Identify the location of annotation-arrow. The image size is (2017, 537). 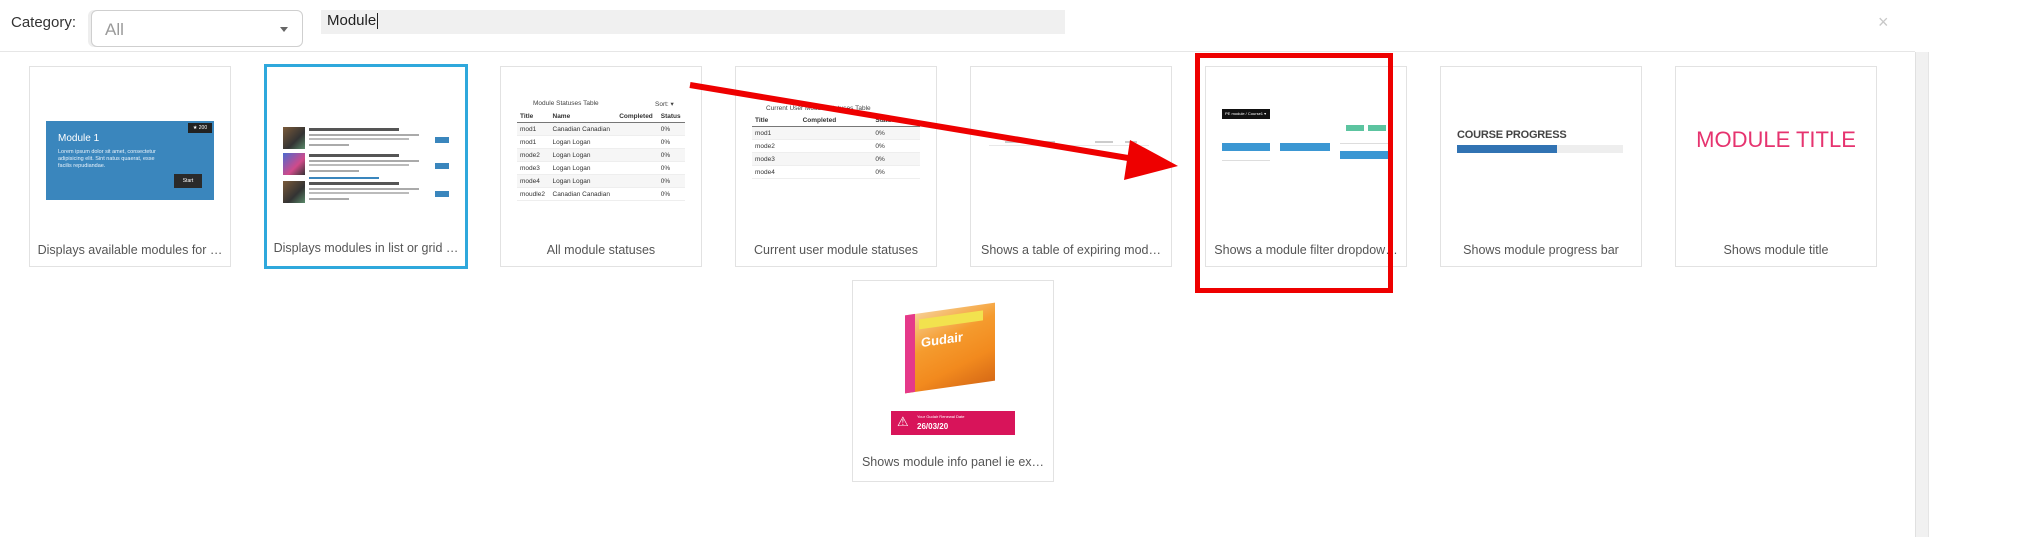
(933, 131).